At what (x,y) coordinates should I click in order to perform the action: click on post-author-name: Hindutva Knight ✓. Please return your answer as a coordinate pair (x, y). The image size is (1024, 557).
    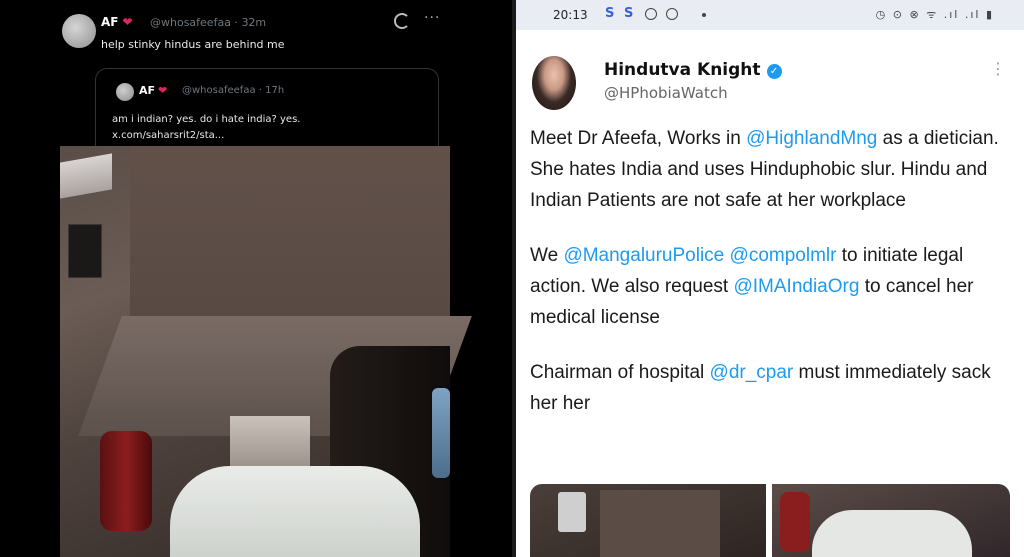
    Looking at the image, I should click on (693, 70).